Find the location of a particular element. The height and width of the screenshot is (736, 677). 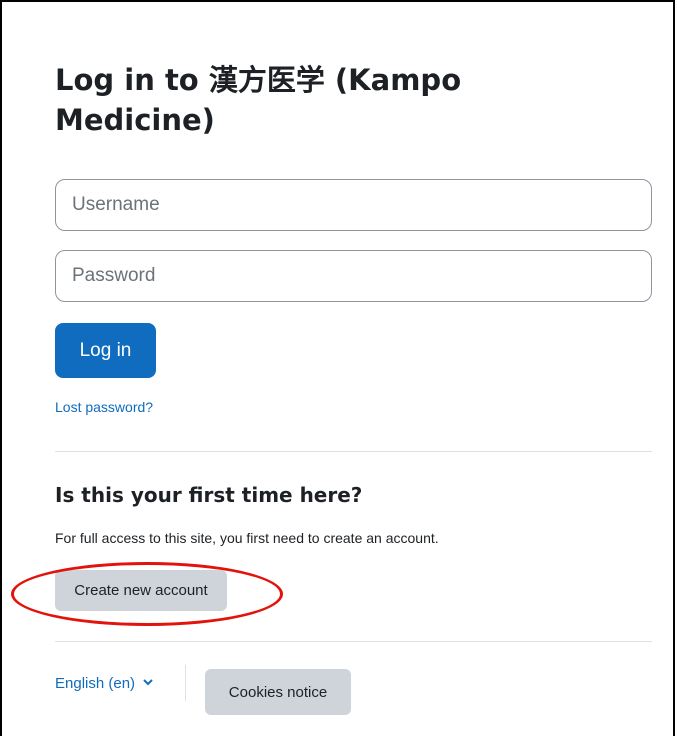

lost-password-link: Lost password? is located at coordinates (104, 407).